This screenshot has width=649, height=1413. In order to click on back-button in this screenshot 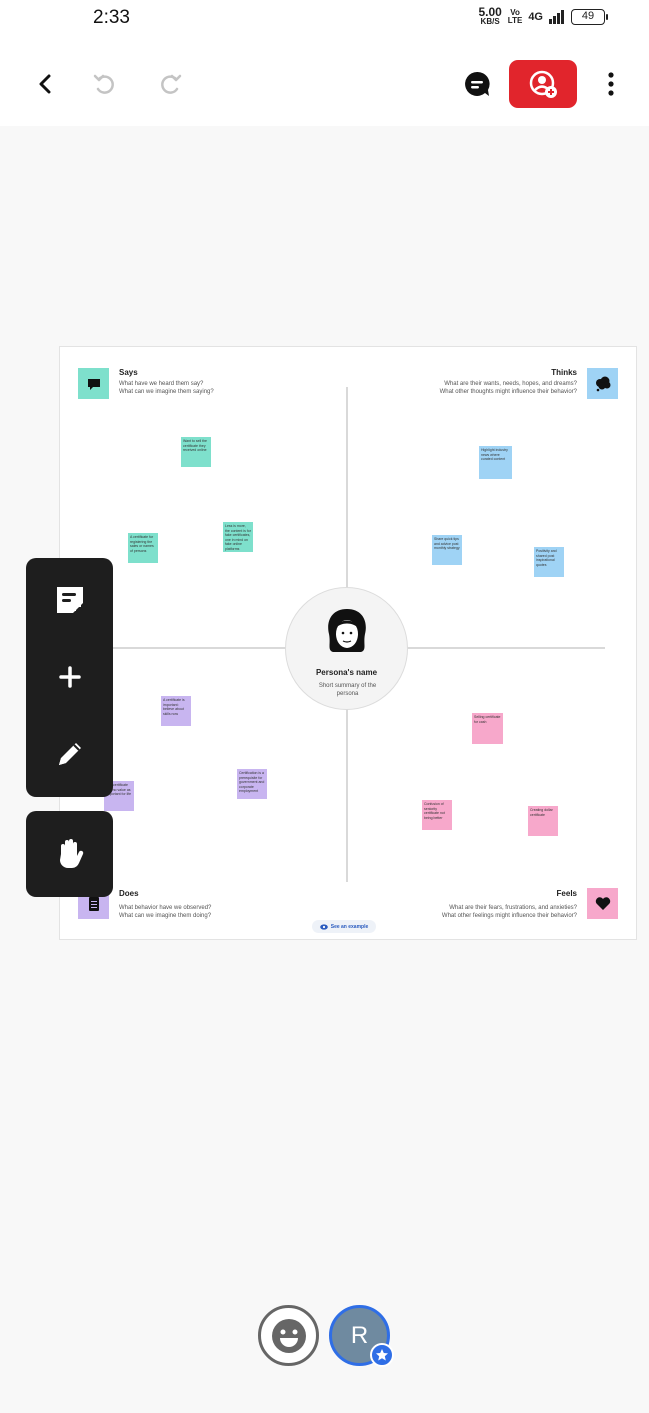, I will do `click(45, 84)`.